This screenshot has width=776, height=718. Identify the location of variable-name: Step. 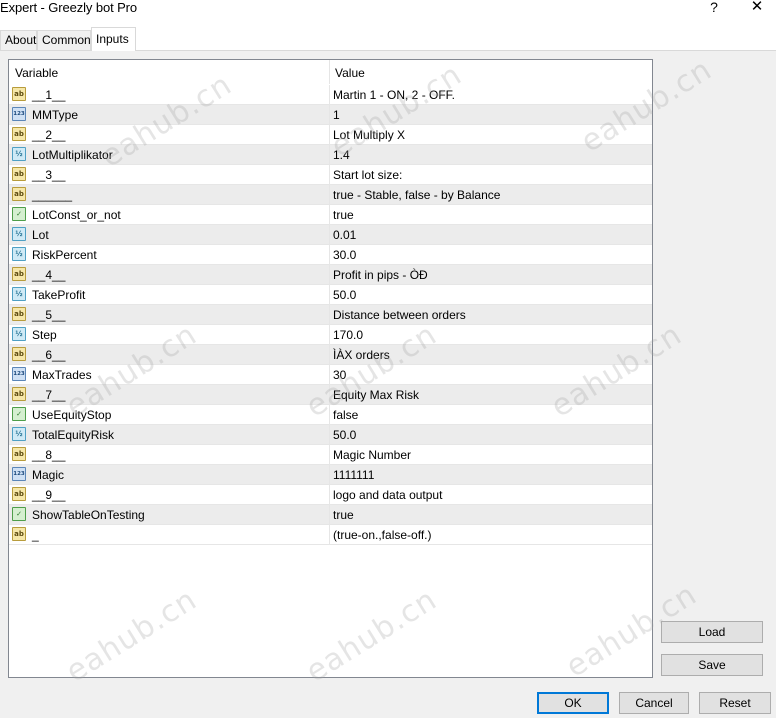
(44, 335).